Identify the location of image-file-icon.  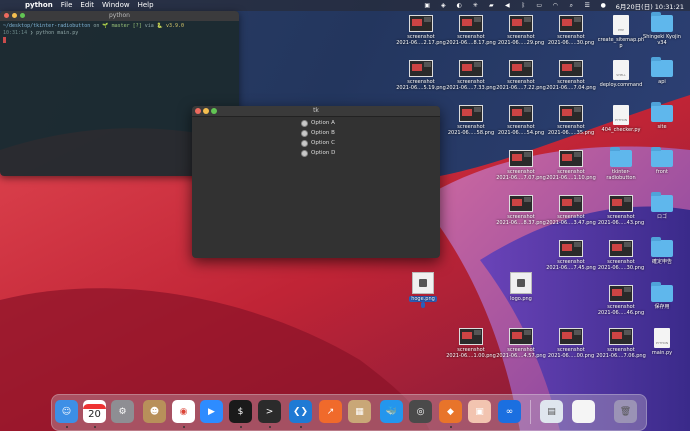
(521, 283).